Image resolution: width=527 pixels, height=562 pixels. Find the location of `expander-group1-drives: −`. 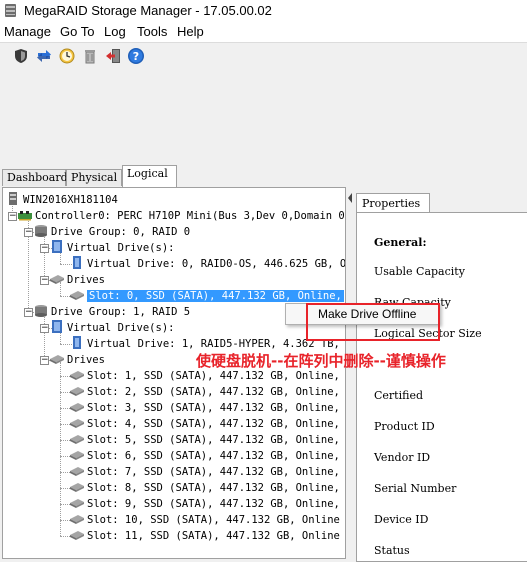

expander-group1-drives: − is located at coordinates (44, 360).